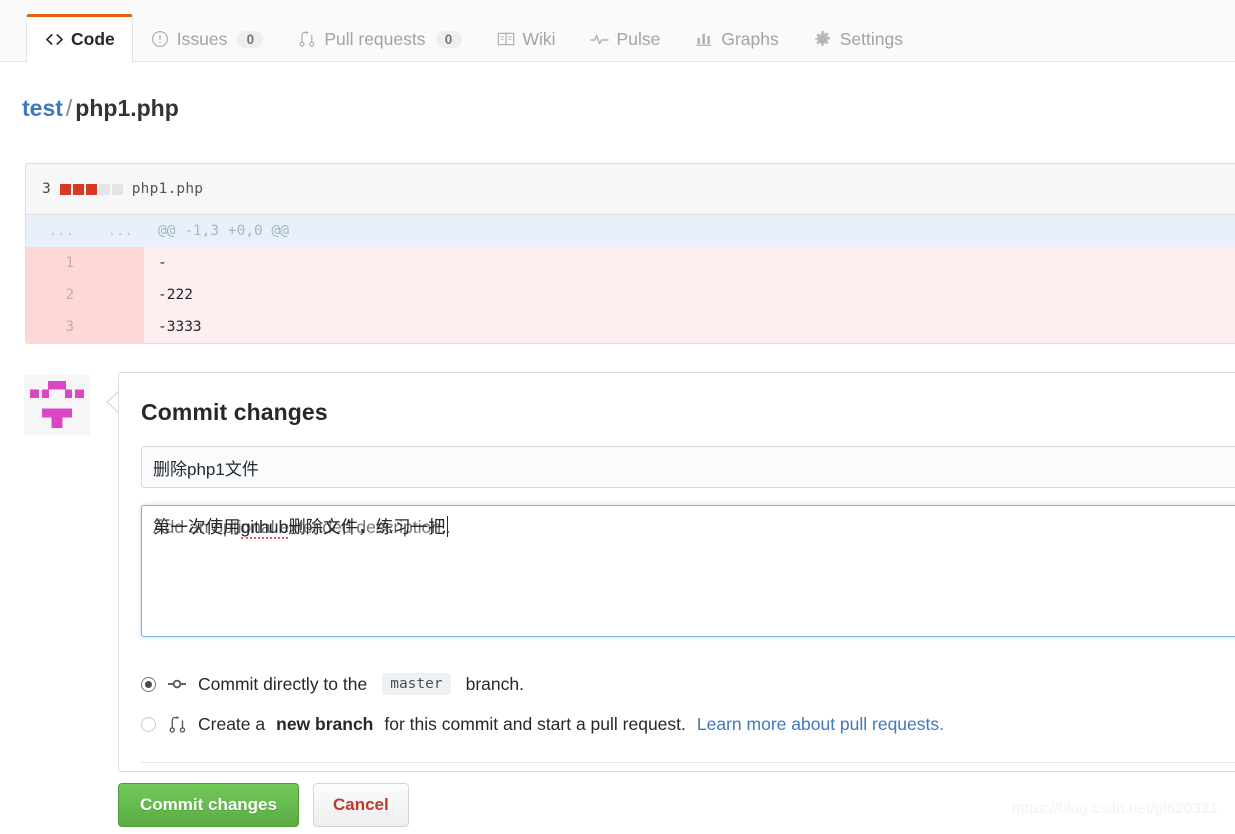 This screenshot has height=834, width=1235. I want to click on tab-pull-requests: Pull requests 0, so click(379, 39).